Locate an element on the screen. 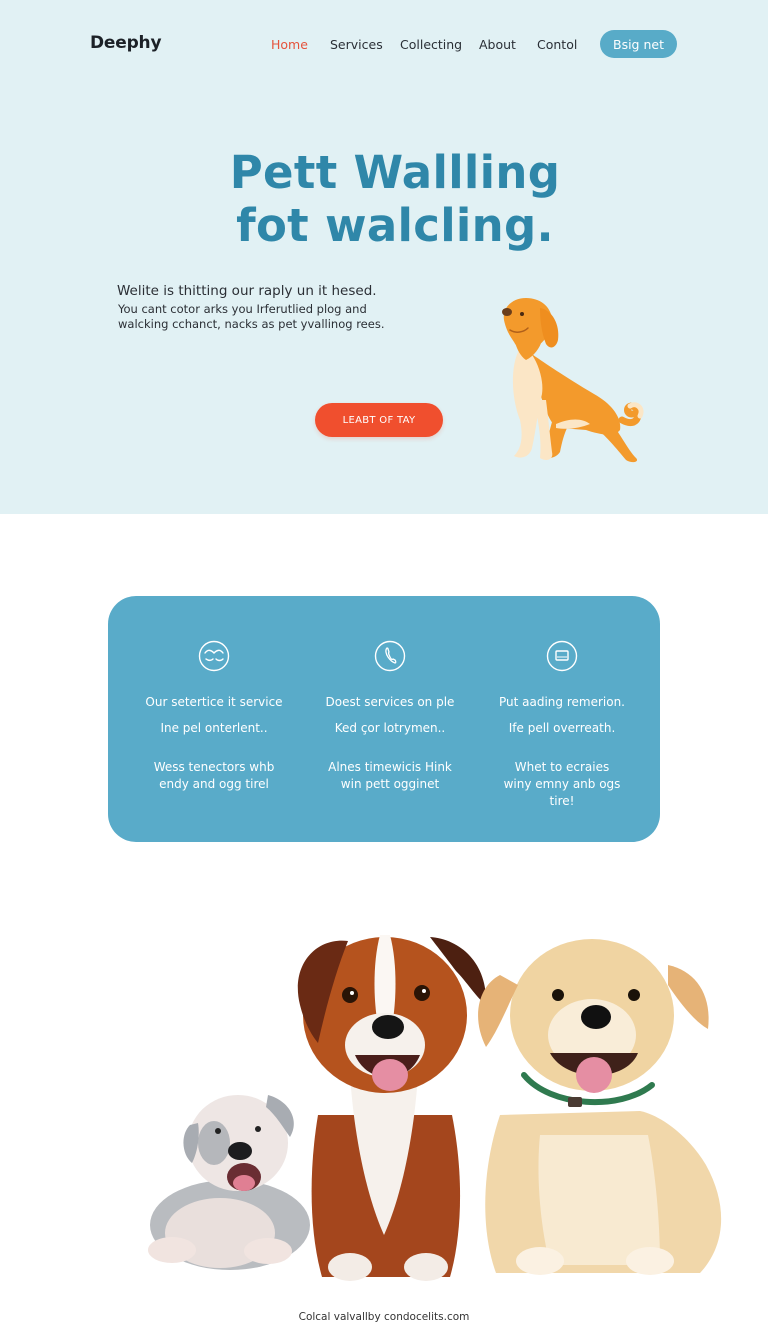  footer-credit: Colcal valvallby condocelits.com is located at coordinates (384, 1317).